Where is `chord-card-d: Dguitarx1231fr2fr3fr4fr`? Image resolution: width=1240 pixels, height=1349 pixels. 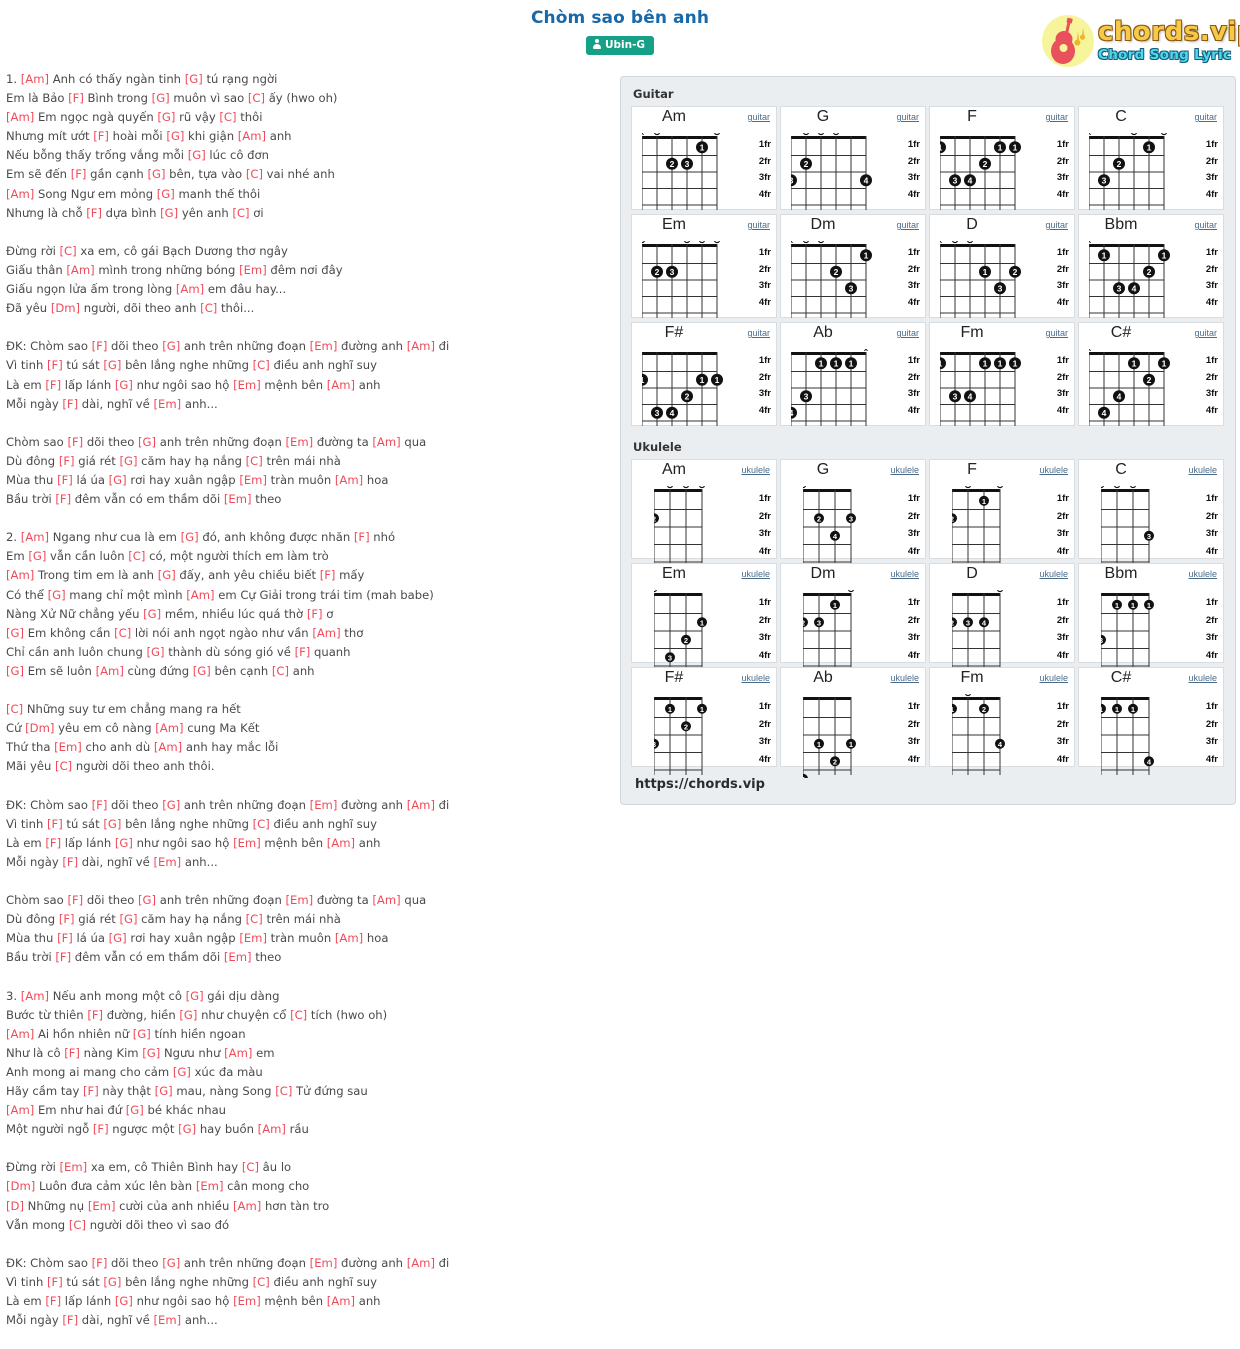
chord-card-d: Dguitarx1231fr2fr3fr4fr is located at coordinates (1002, 266).